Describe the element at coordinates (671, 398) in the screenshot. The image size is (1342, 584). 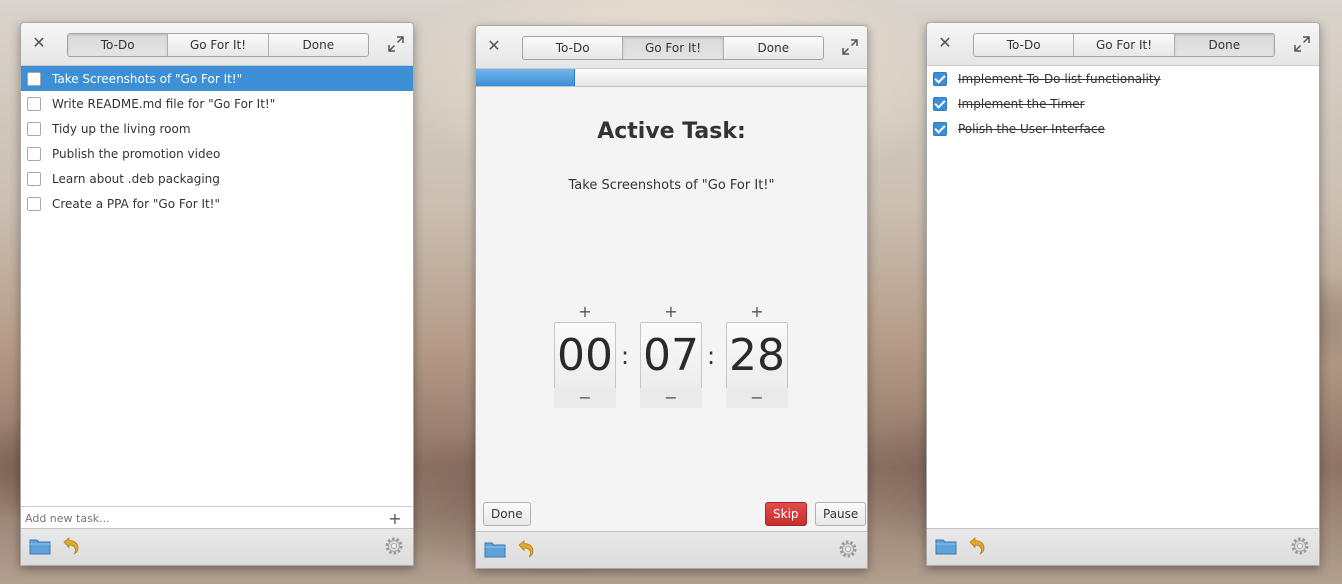
I see `minutes-decrement-button: −` at that location.